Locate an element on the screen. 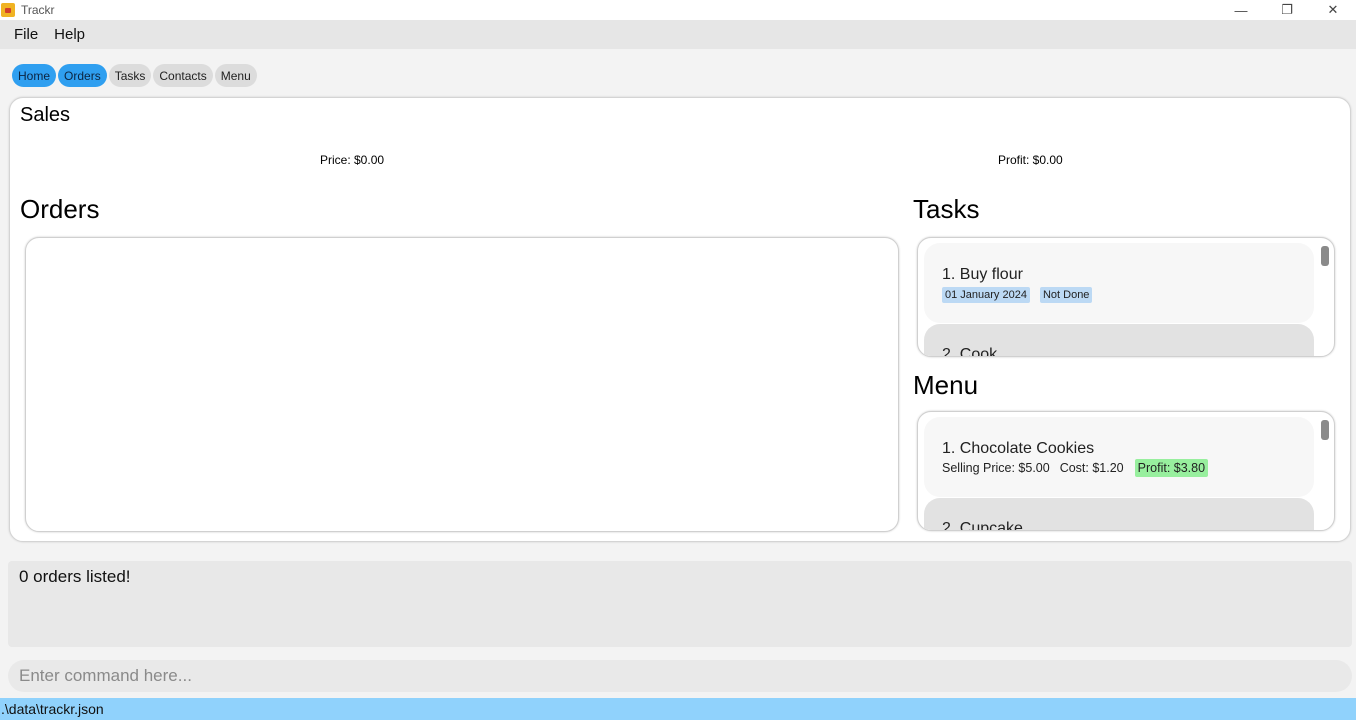 This screenshot has width=1356, height=720. minimize-icon: — is located at coordinates (1241, 10).